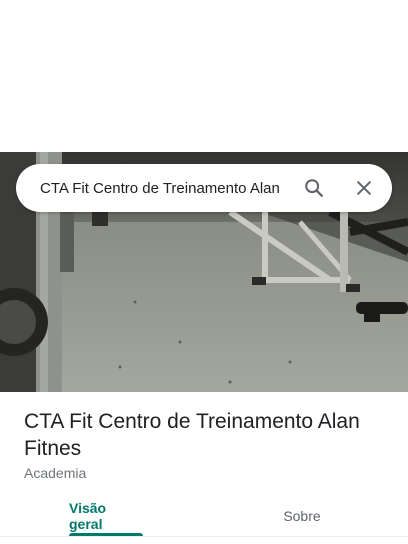  I want to click on tab-overview-label: Visão geral, so click(88, 516).